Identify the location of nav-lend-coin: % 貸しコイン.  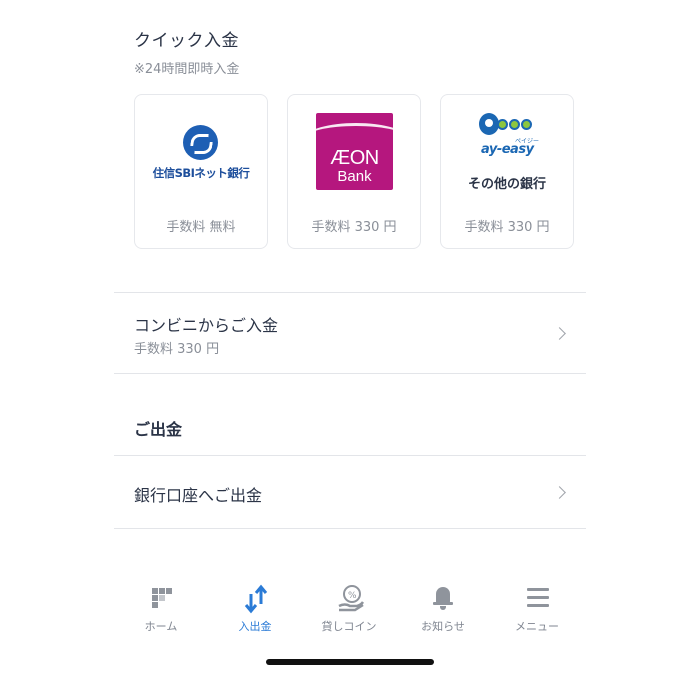
(349, 608).